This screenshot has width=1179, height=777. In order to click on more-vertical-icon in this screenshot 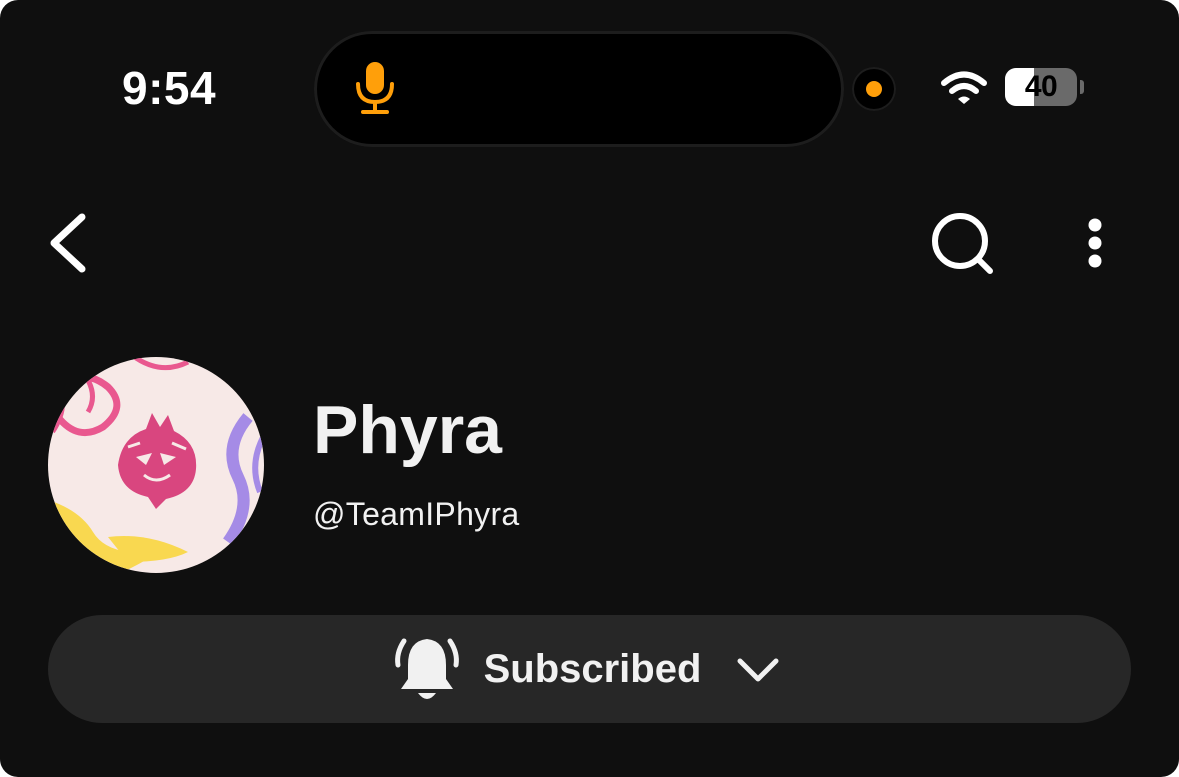, I will do `click(1095, 243)`.